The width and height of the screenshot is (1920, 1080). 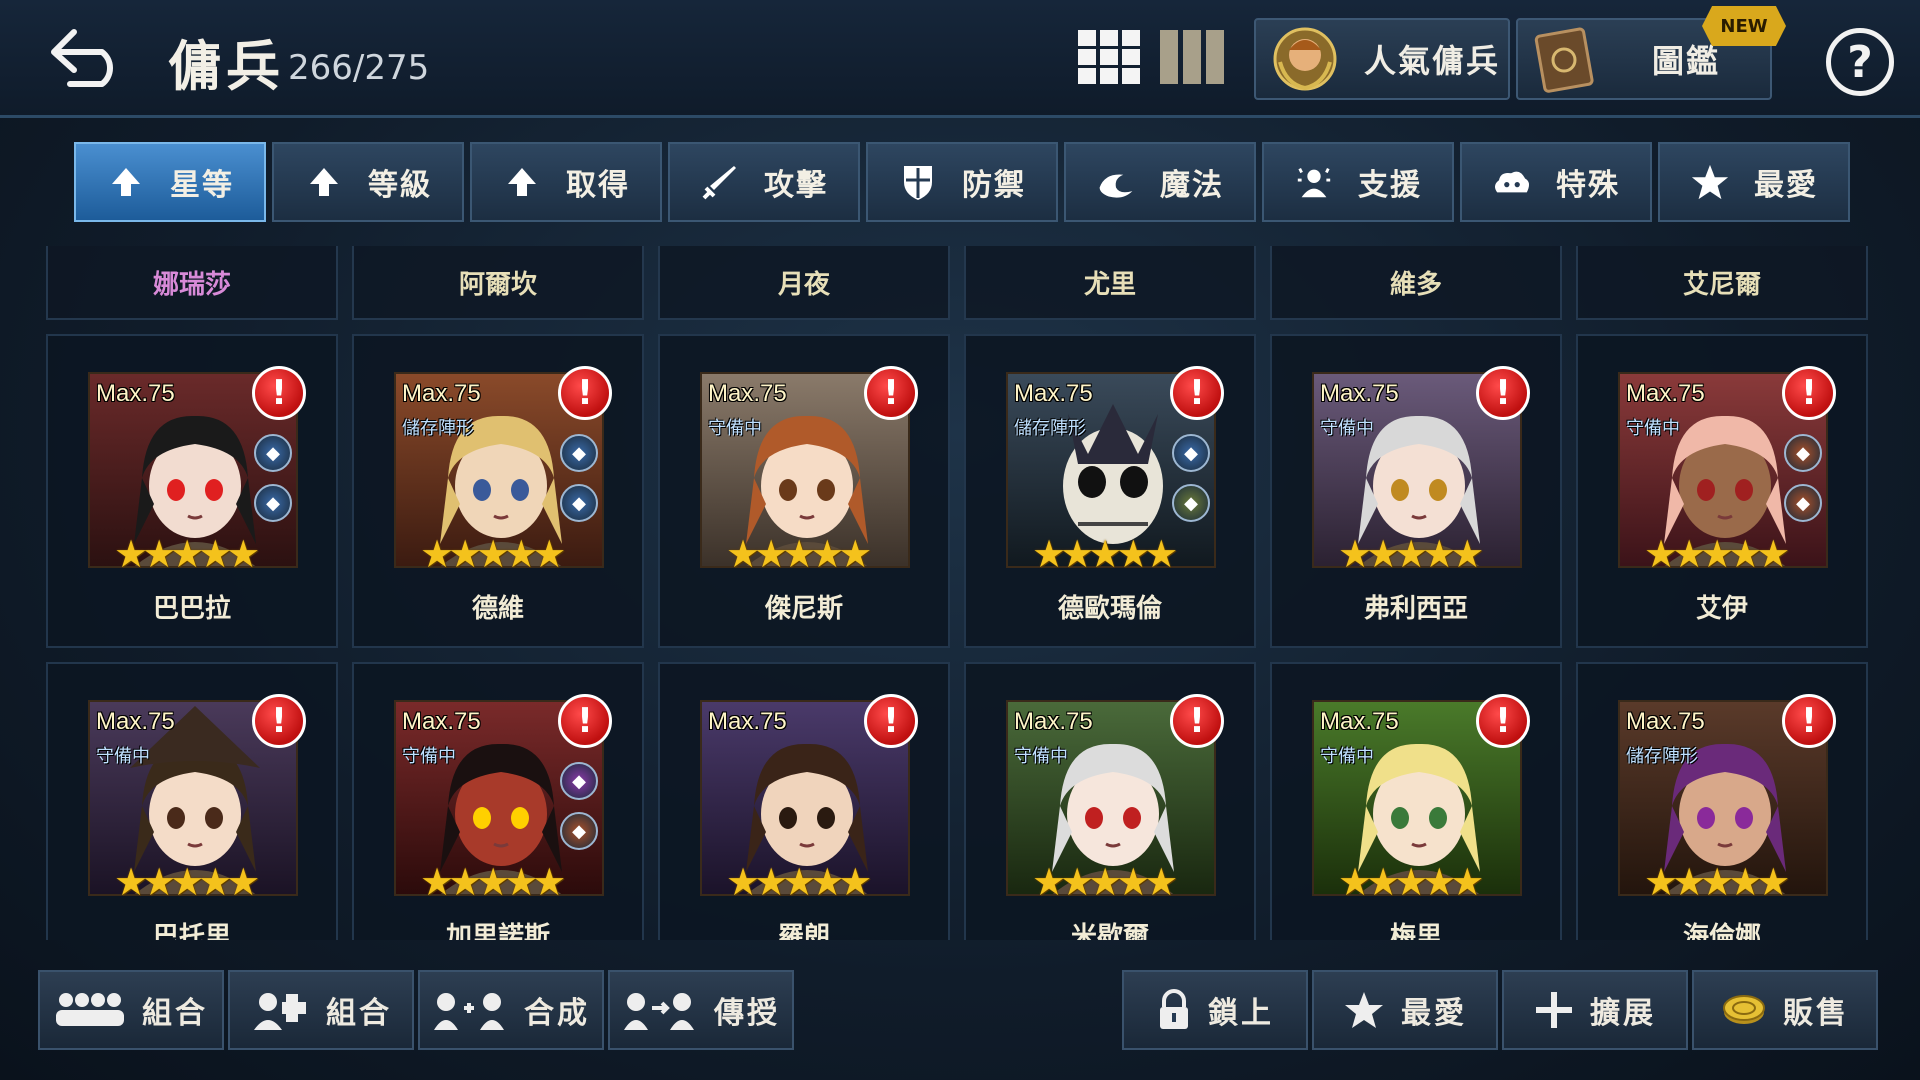 What do you see at coordinates (1662, 756) in the screenshot?
I see `status-tag: 儲存陣形` at bounding box center [1662, 756].